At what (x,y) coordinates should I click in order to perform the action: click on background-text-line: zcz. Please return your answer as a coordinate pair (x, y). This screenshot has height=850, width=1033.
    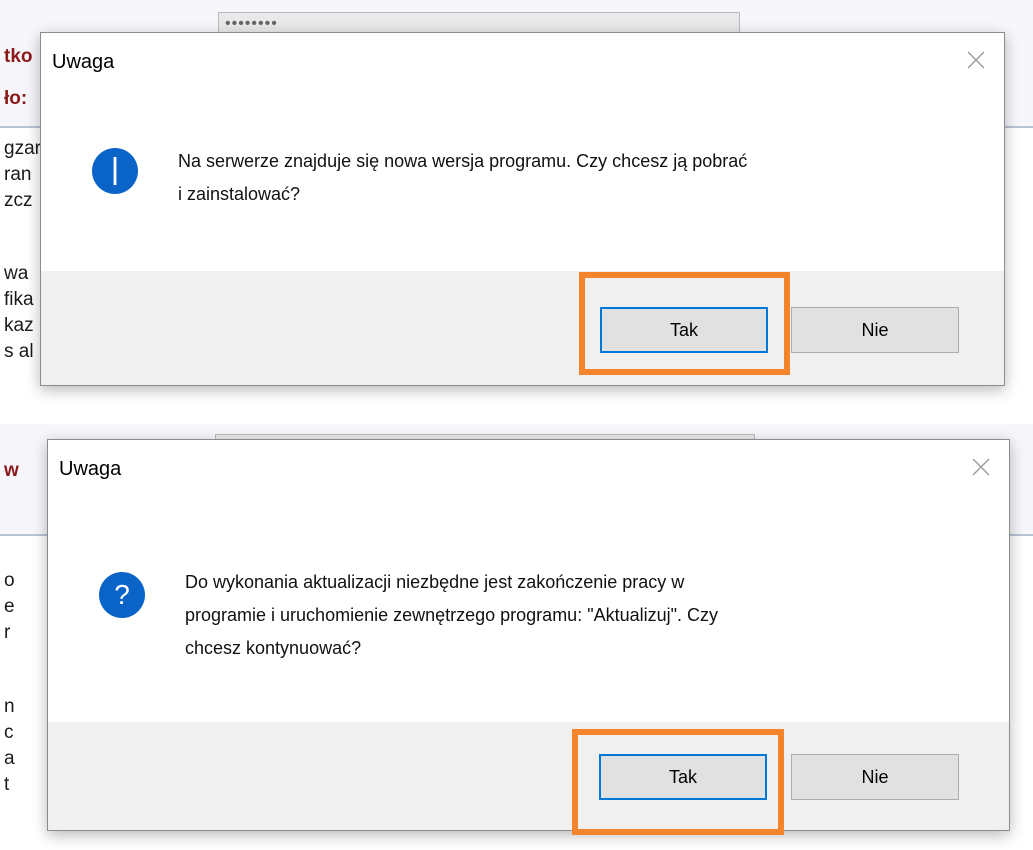
    Looking at the image, I should click on (18, 200).